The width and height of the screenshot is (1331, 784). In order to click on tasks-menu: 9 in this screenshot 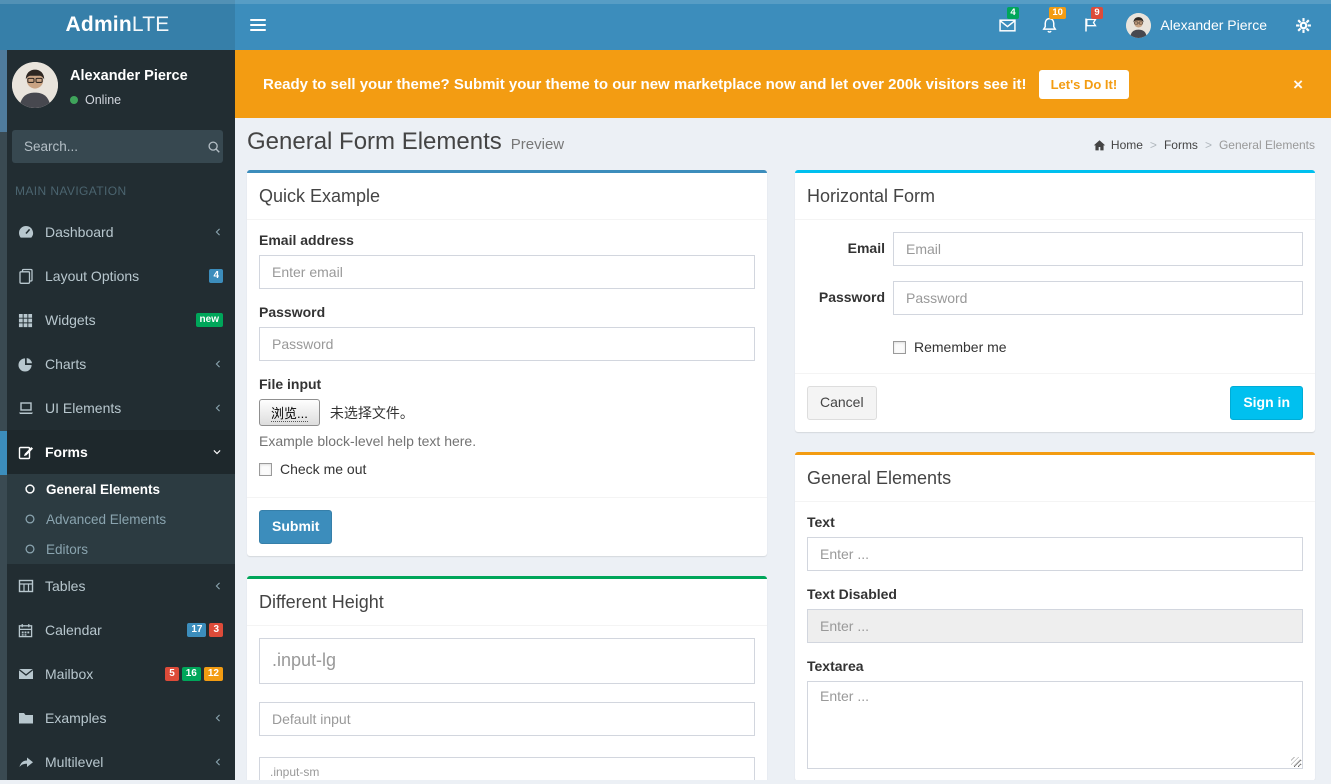, I will do `click(1091, 25)`.